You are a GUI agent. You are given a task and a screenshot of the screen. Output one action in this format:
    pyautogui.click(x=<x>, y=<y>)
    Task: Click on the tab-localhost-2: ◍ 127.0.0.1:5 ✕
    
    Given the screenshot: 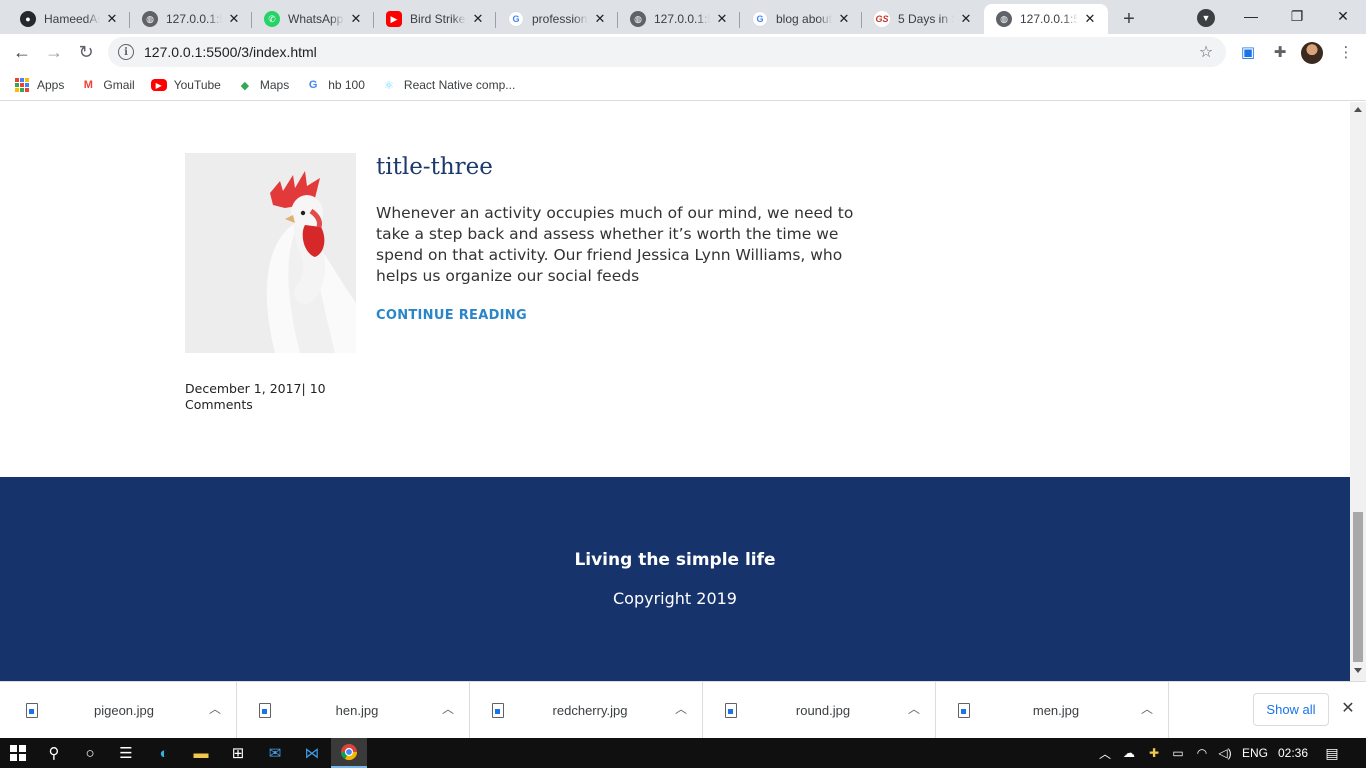 What is the action you would take?
    pyautogui.click(x=679, y=19)
    